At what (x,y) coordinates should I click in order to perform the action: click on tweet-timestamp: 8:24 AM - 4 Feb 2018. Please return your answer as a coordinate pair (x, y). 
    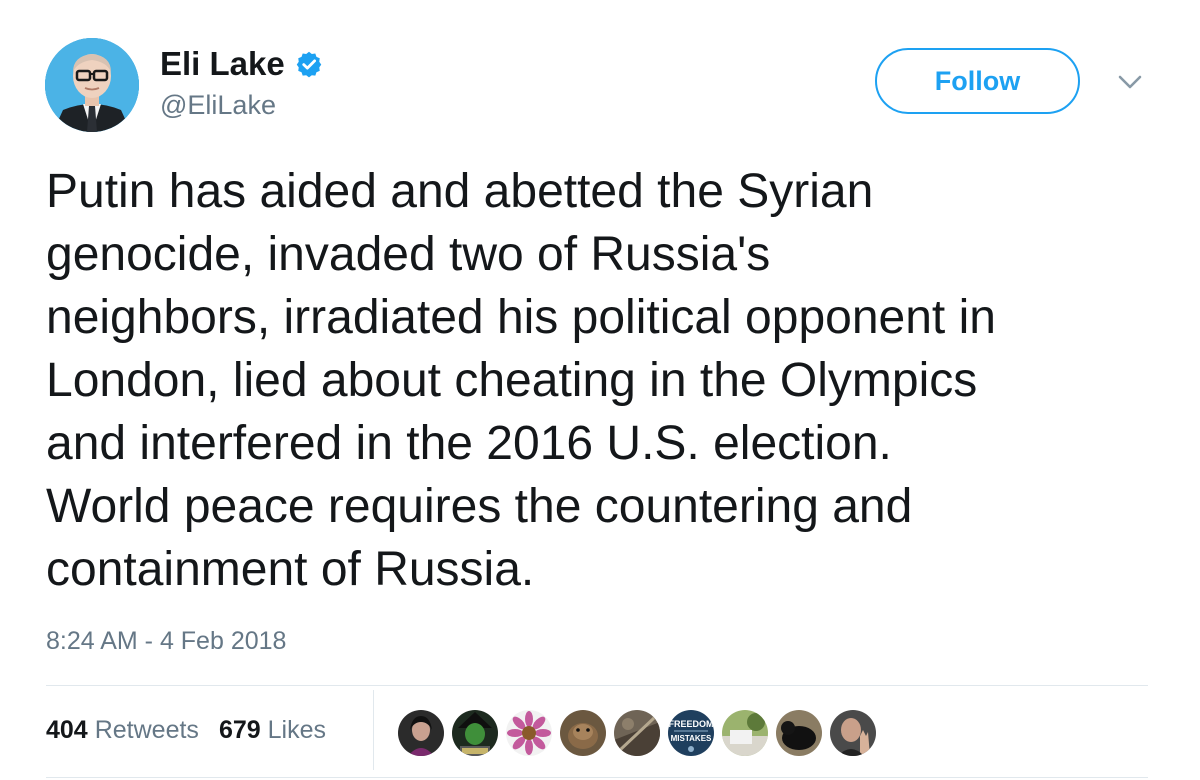
    Looking at the image, I should click on (166, 641).